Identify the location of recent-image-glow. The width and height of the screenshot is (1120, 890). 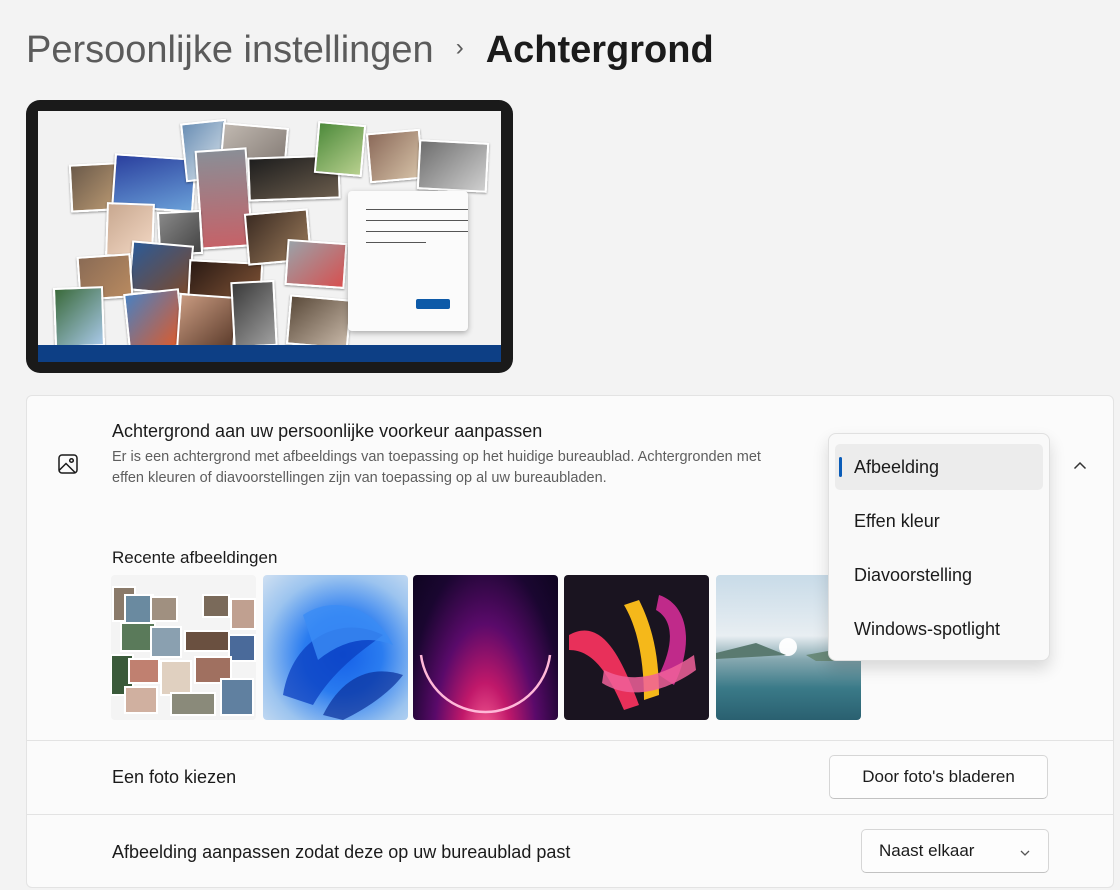
(485, 647).